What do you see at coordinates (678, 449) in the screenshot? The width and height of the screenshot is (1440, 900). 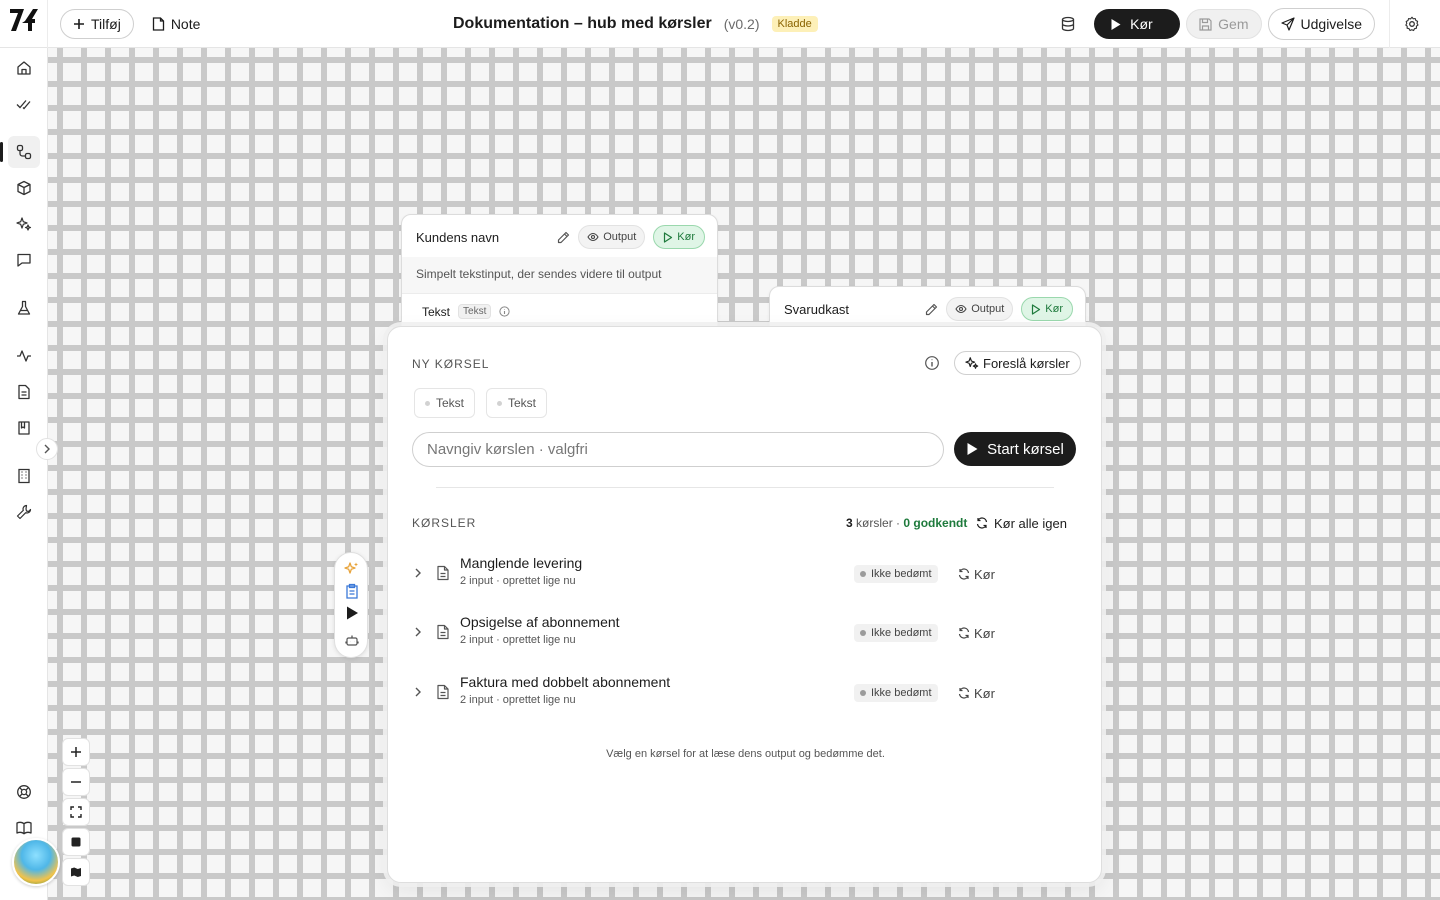 I see `run-name-input` at bounding box center [678, 449].